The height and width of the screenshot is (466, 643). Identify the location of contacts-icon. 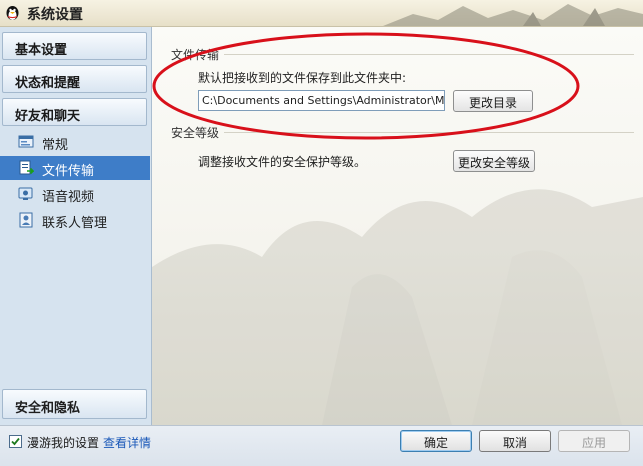
(26, 220).